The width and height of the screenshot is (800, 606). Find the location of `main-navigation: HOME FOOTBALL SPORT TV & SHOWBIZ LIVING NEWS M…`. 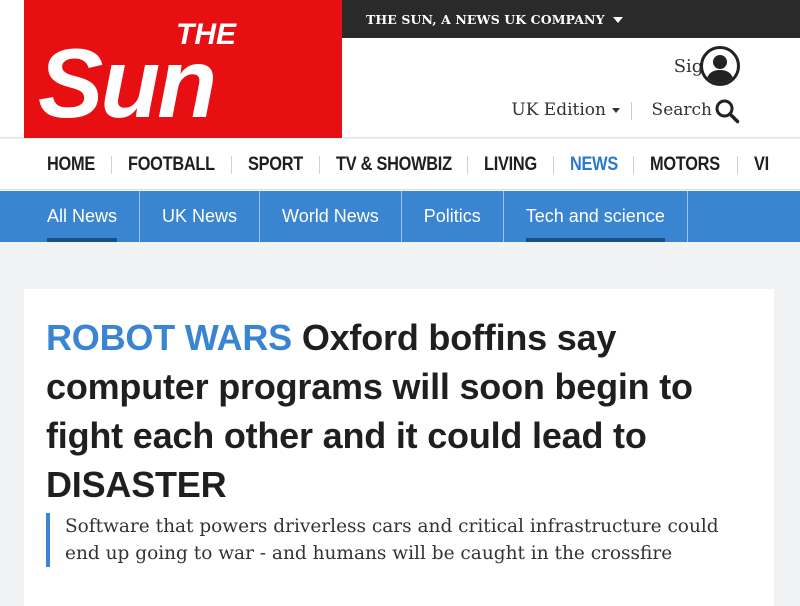

main-navigation: HOME FOOTBALL SPORT TV & SHOWBIZ LIVING NEWS M… is located at coordinates (400, 164).